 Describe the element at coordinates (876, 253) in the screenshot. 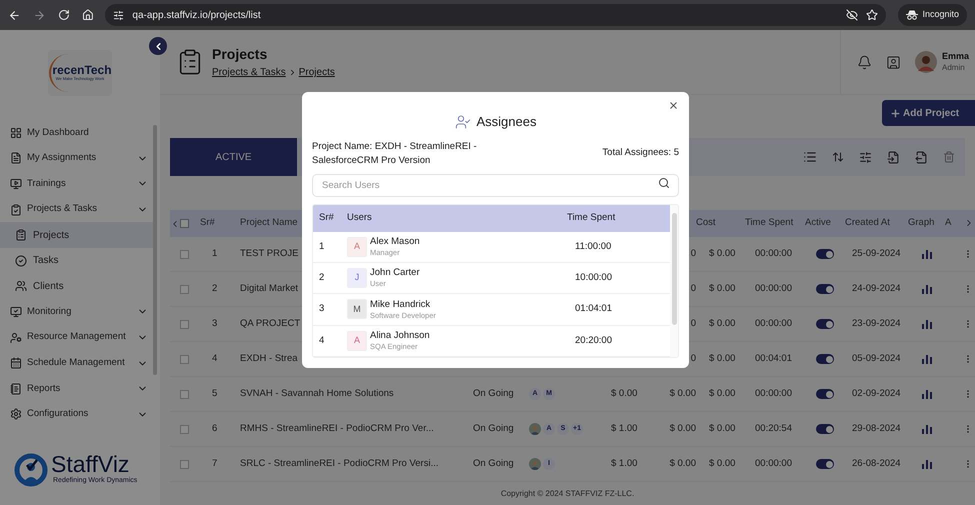

I see `table-cell-text: 25-09-2024` at that location.